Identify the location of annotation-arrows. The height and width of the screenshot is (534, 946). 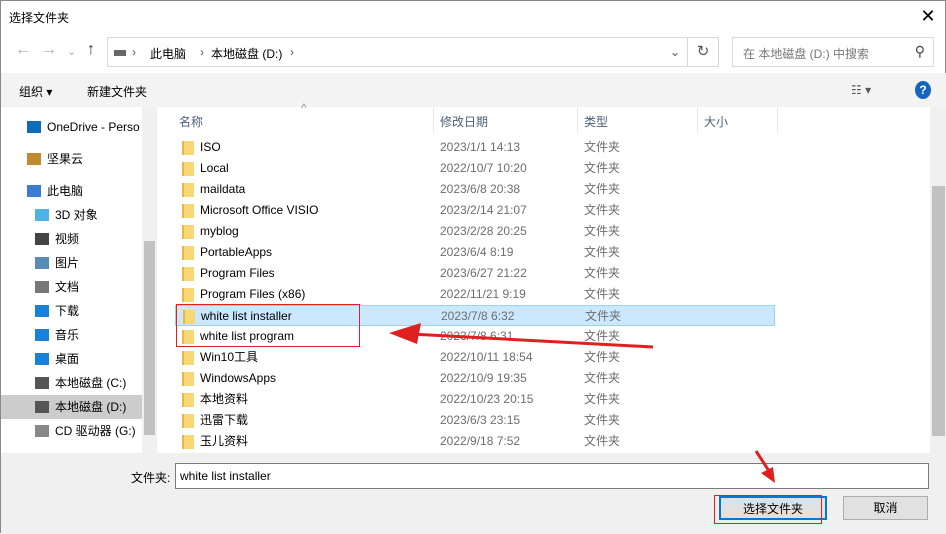
(582, 403).